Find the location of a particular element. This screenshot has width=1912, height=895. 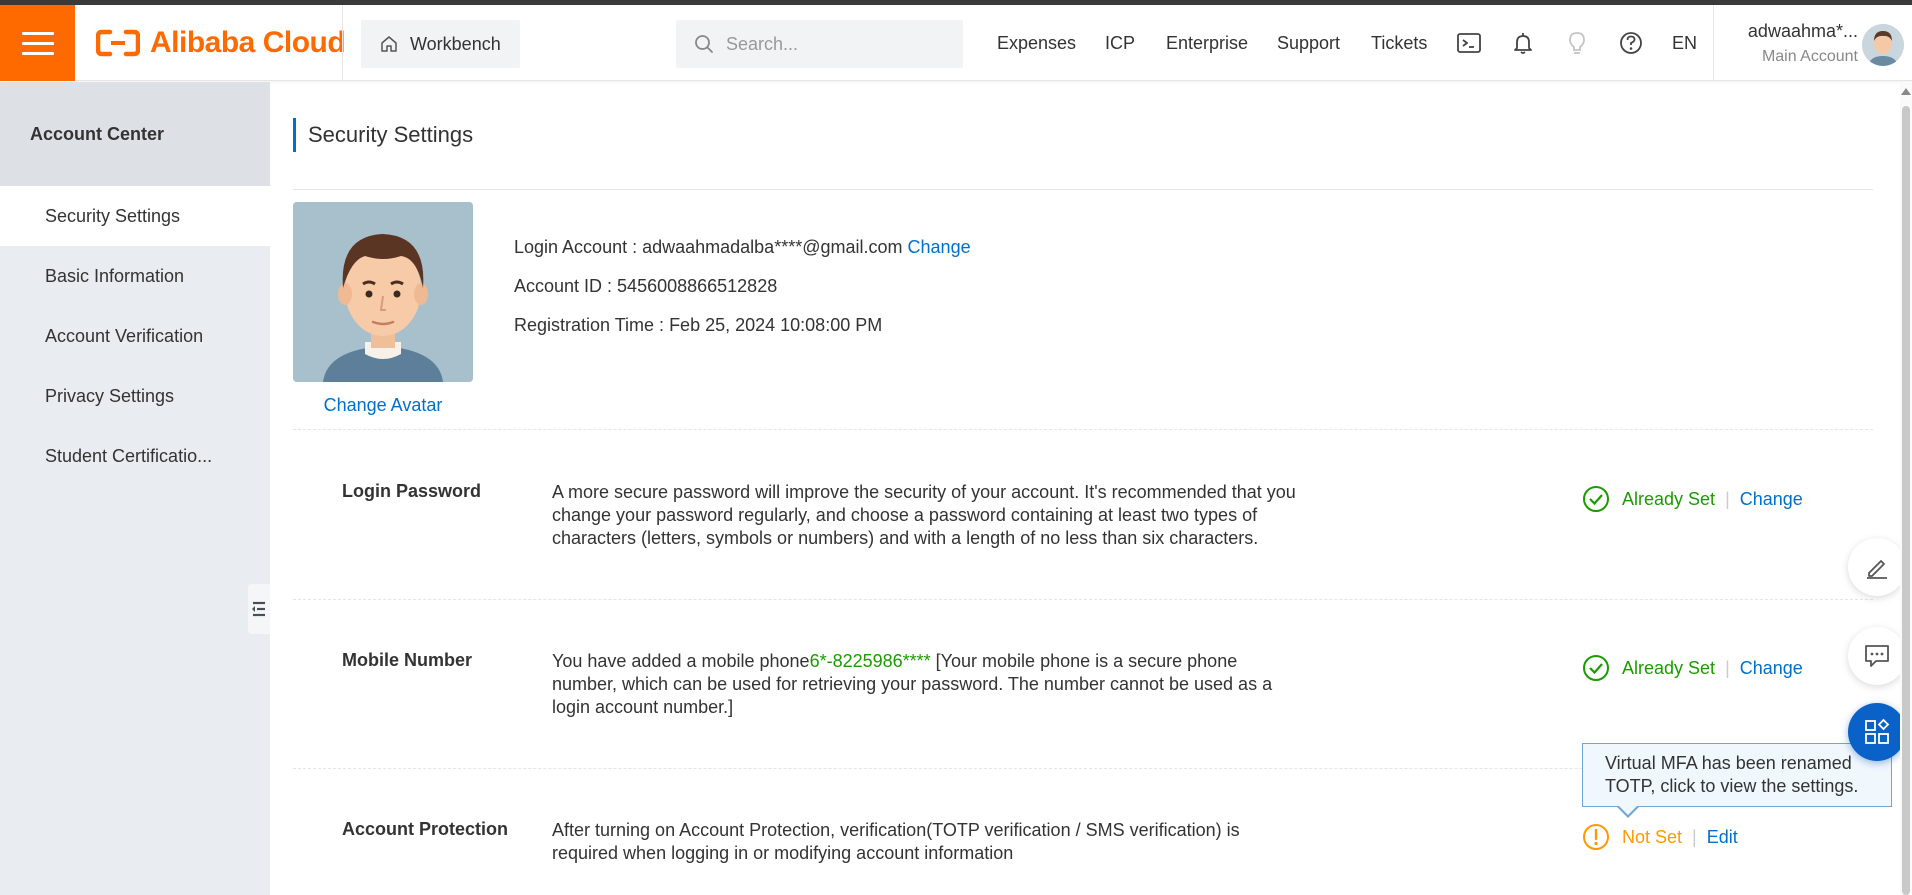

mobile-number-label: Mobile Number is located at coordinates (407, 660).